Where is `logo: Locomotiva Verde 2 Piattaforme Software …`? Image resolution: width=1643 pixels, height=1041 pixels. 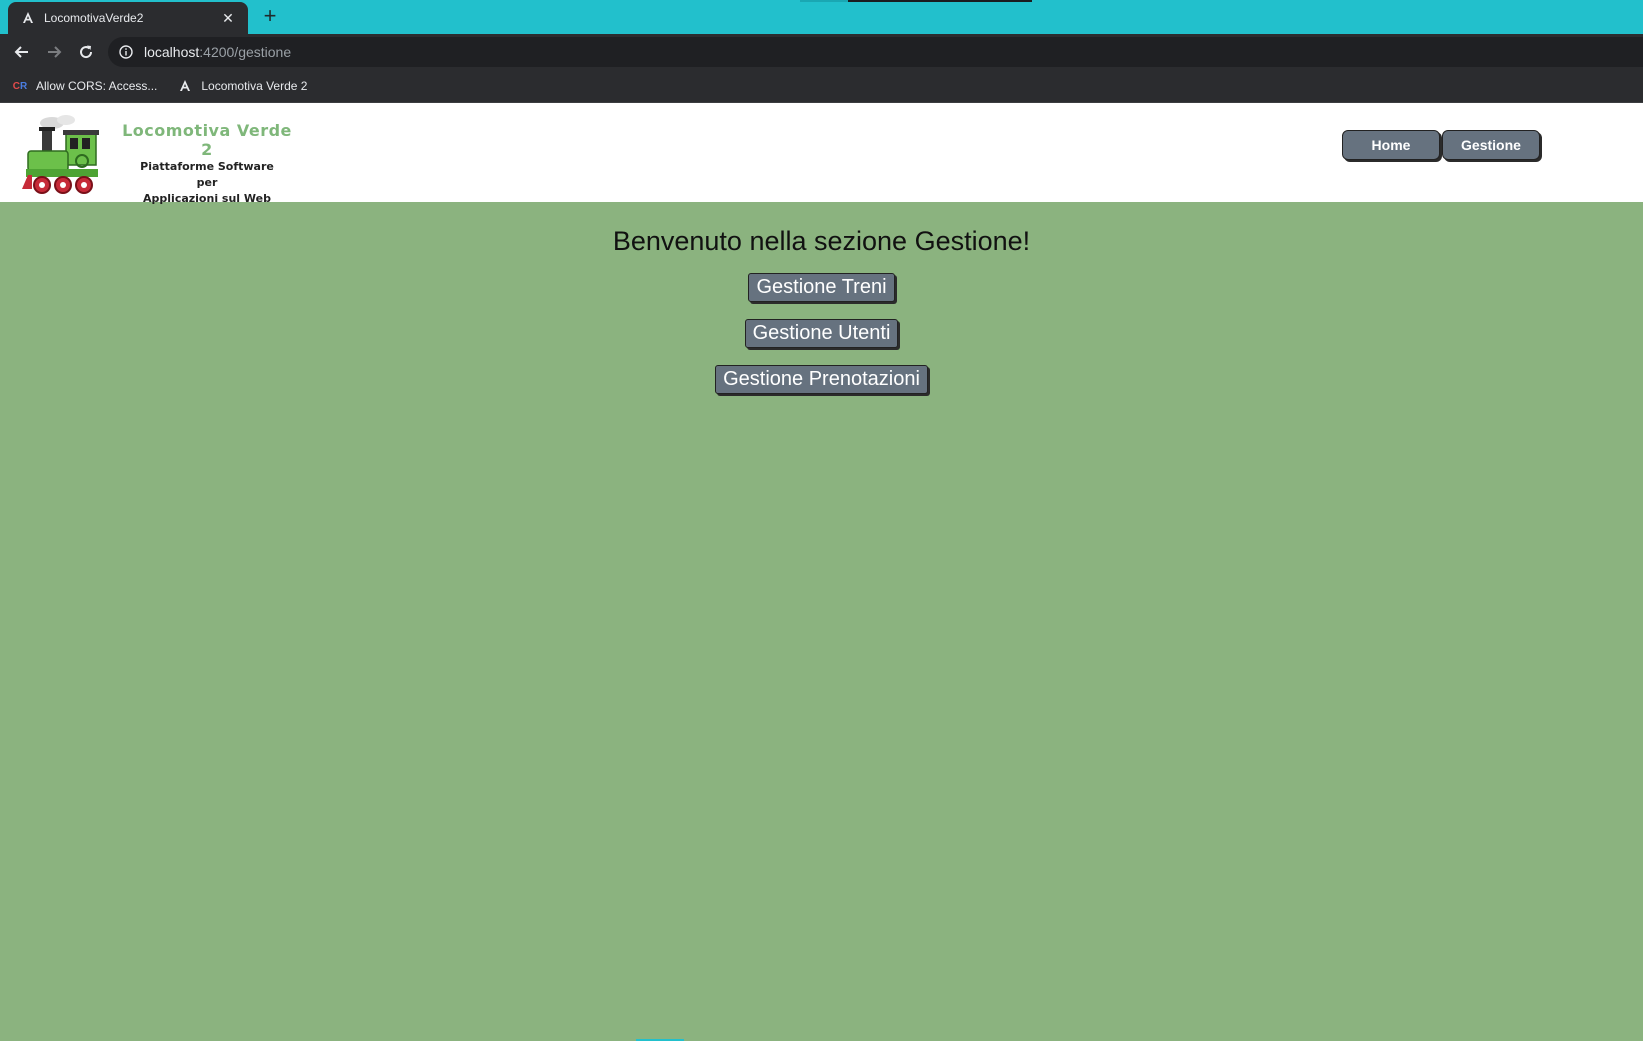 logo: Locomotiva Verde 2 Piattaforme Software … is located at coordinates (156, 159).